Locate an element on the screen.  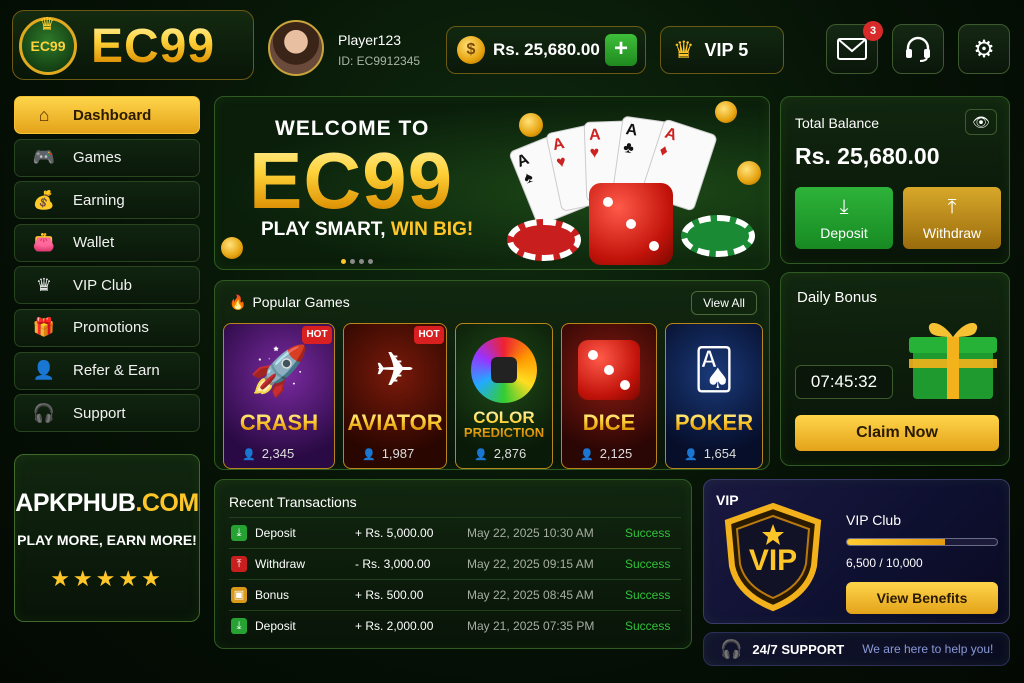
game-tile-poker: 🂡 POKER 👤 1,654 is located at coordinates (714, 396).